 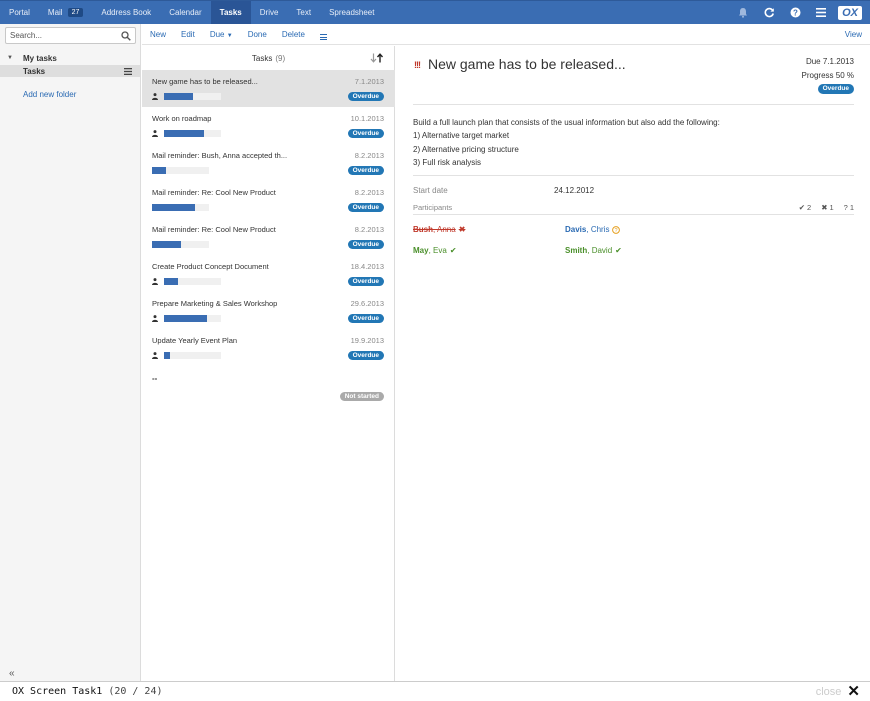 I want to click on divider, so click(x=633, y=175).